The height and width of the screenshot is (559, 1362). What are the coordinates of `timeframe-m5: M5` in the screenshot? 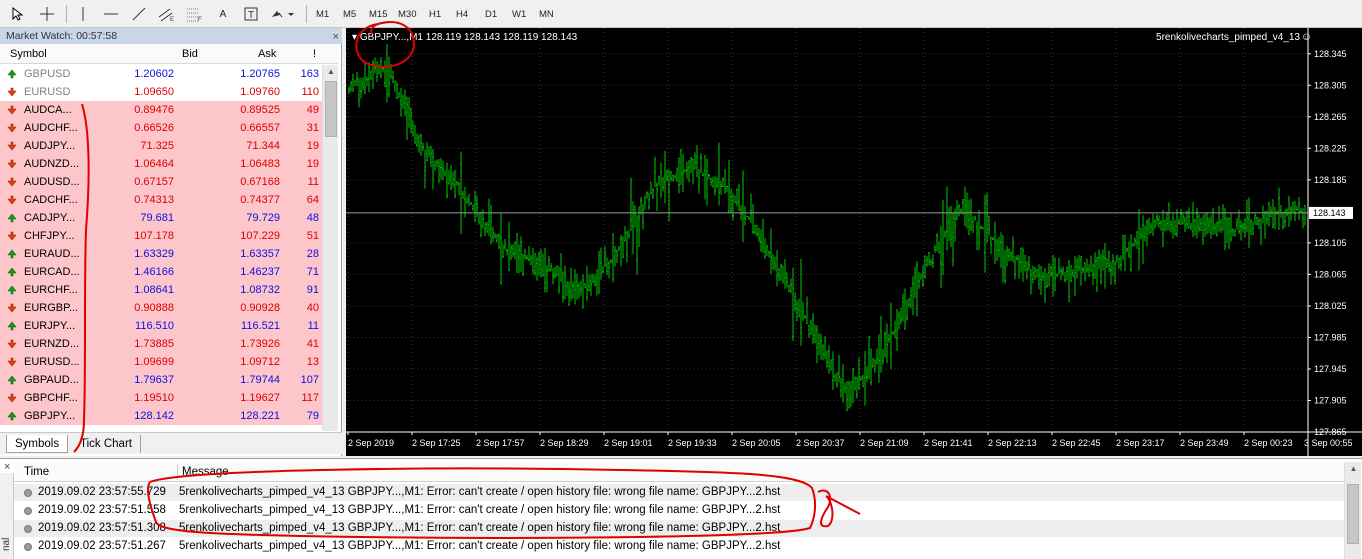 It's located at (349, 14).